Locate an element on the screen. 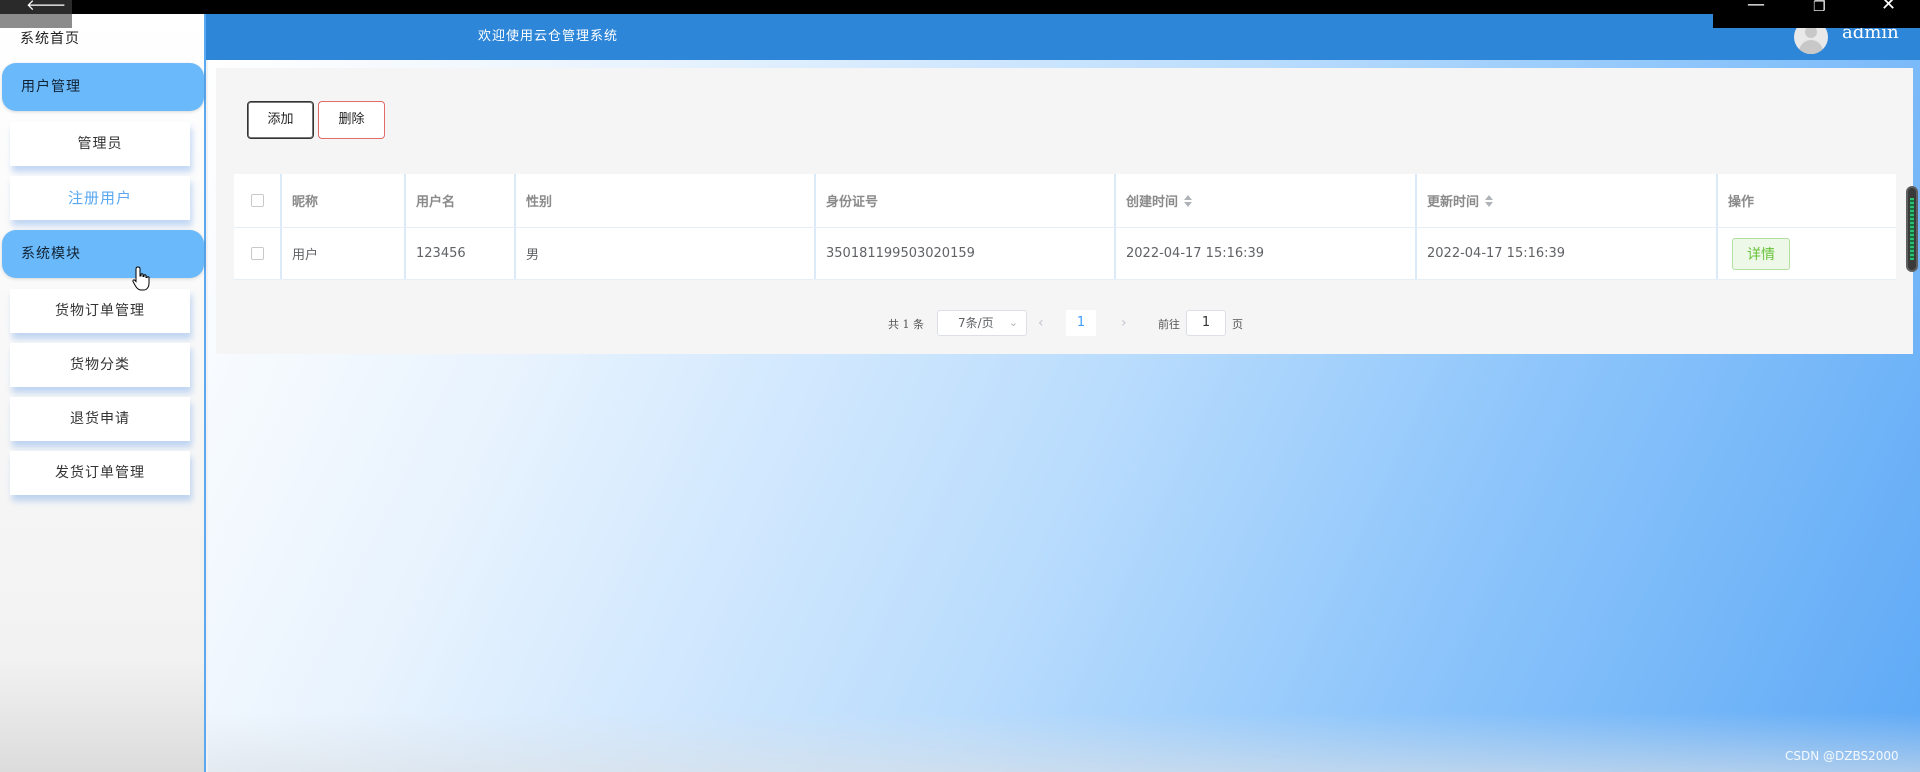 The width and height of the screenshot is (1920, 772). close-icon: ✕ is located at coordinates (1888, 7).